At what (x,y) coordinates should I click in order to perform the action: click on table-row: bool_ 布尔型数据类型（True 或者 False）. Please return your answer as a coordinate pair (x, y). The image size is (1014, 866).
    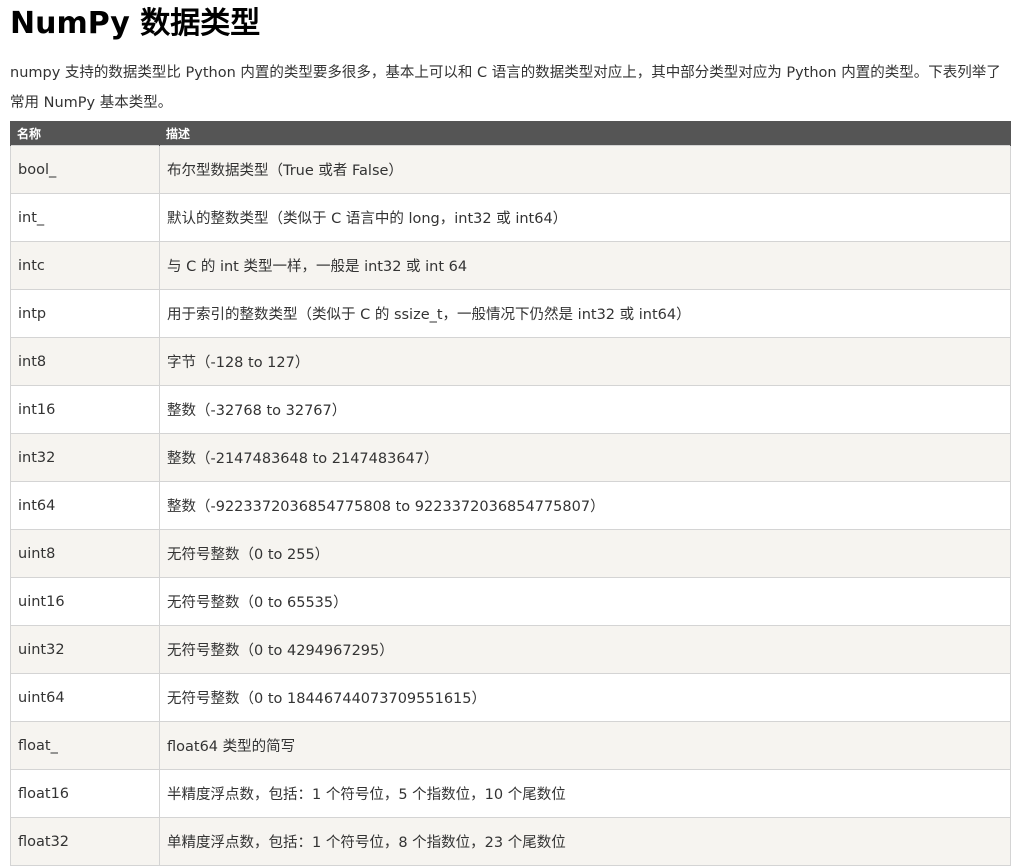
    Looking at the image, I should click on (510, 169).